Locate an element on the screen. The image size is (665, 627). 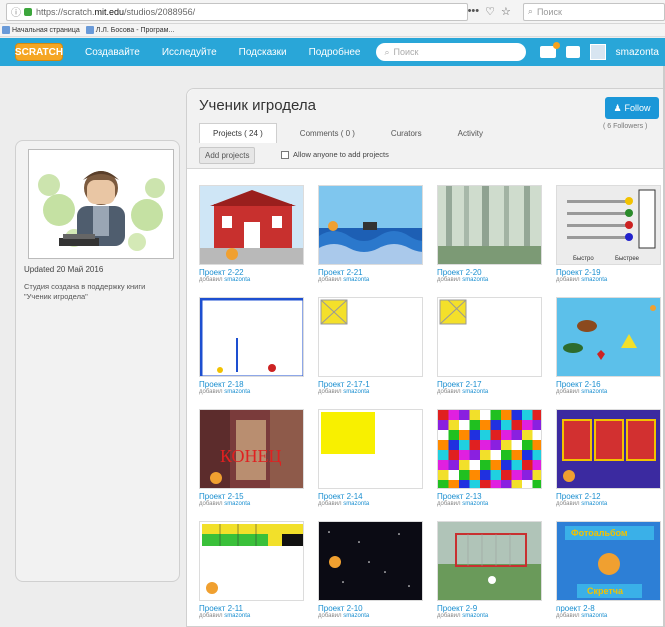
svg-text: КОНЕЦ is located at coordinates (251, 456).